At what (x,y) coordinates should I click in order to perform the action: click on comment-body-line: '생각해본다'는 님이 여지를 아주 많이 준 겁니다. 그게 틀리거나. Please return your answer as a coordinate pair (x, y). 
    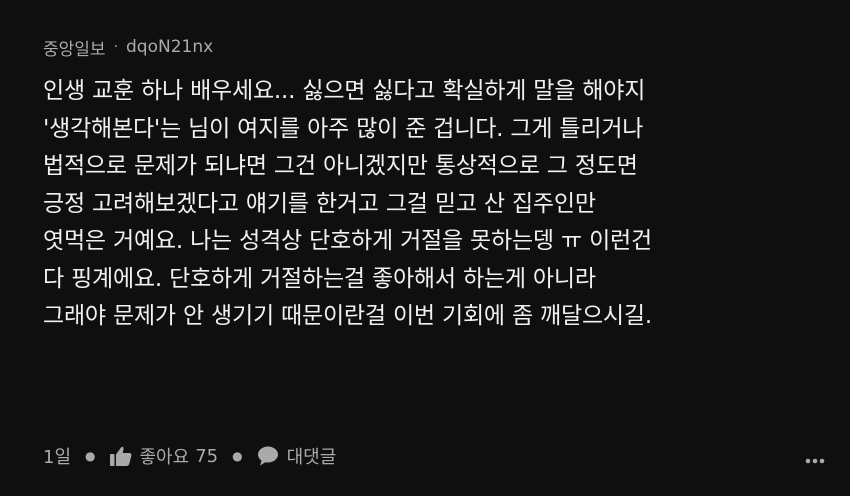
    Looking at the image, I should click on (343, 128).